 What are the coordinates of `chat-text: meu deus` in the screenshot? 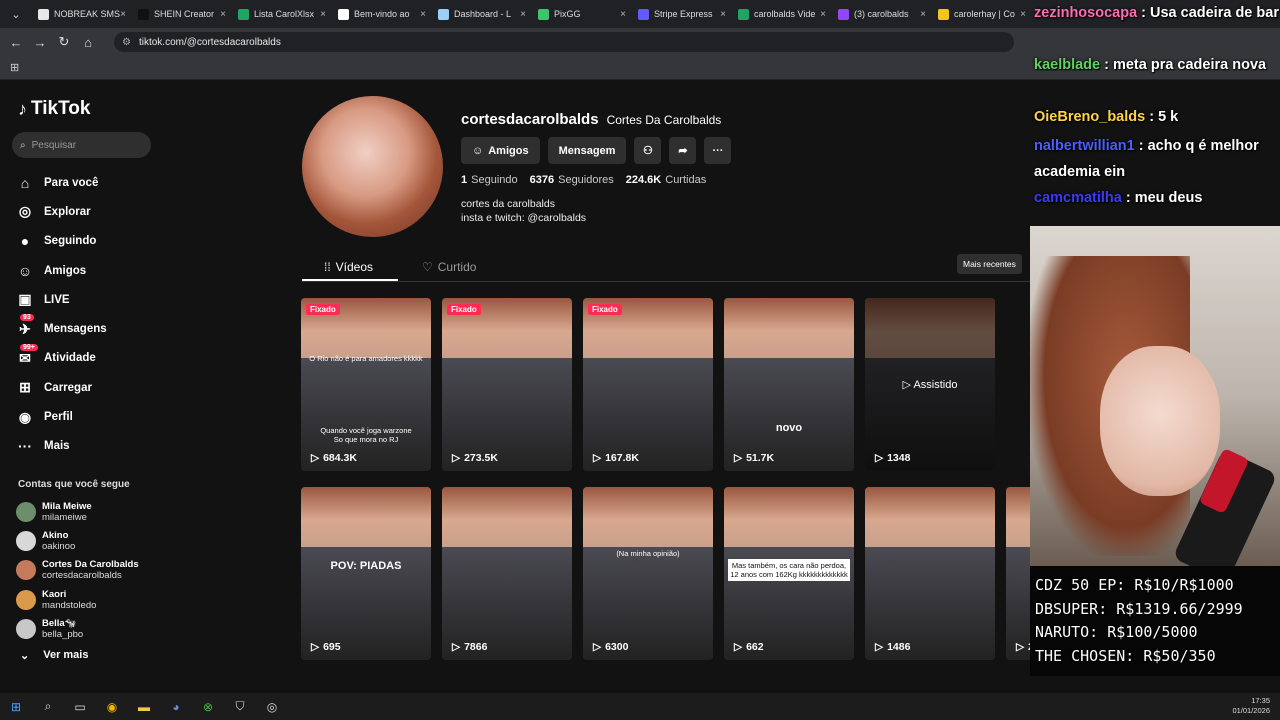 It's located at (1168, 198).